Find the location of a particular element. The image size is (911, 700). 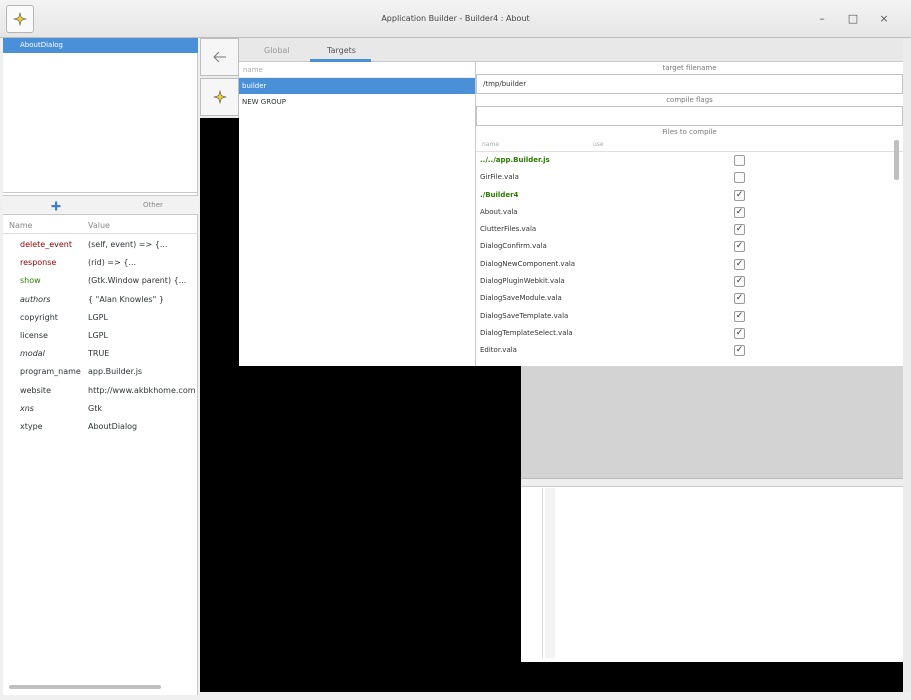

builder-button is located at coordinates (219, 97).